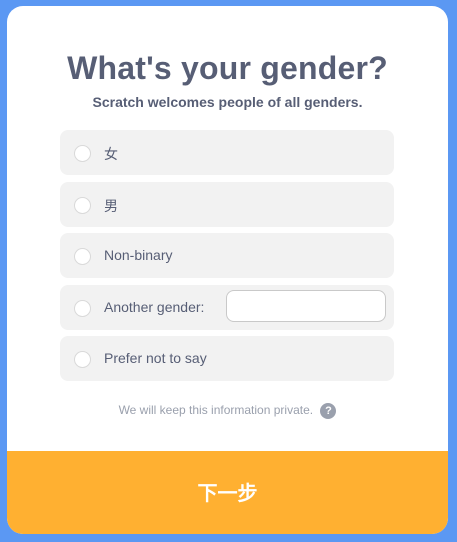  I want to click on option-label: Non-binary, so click(138, 255).